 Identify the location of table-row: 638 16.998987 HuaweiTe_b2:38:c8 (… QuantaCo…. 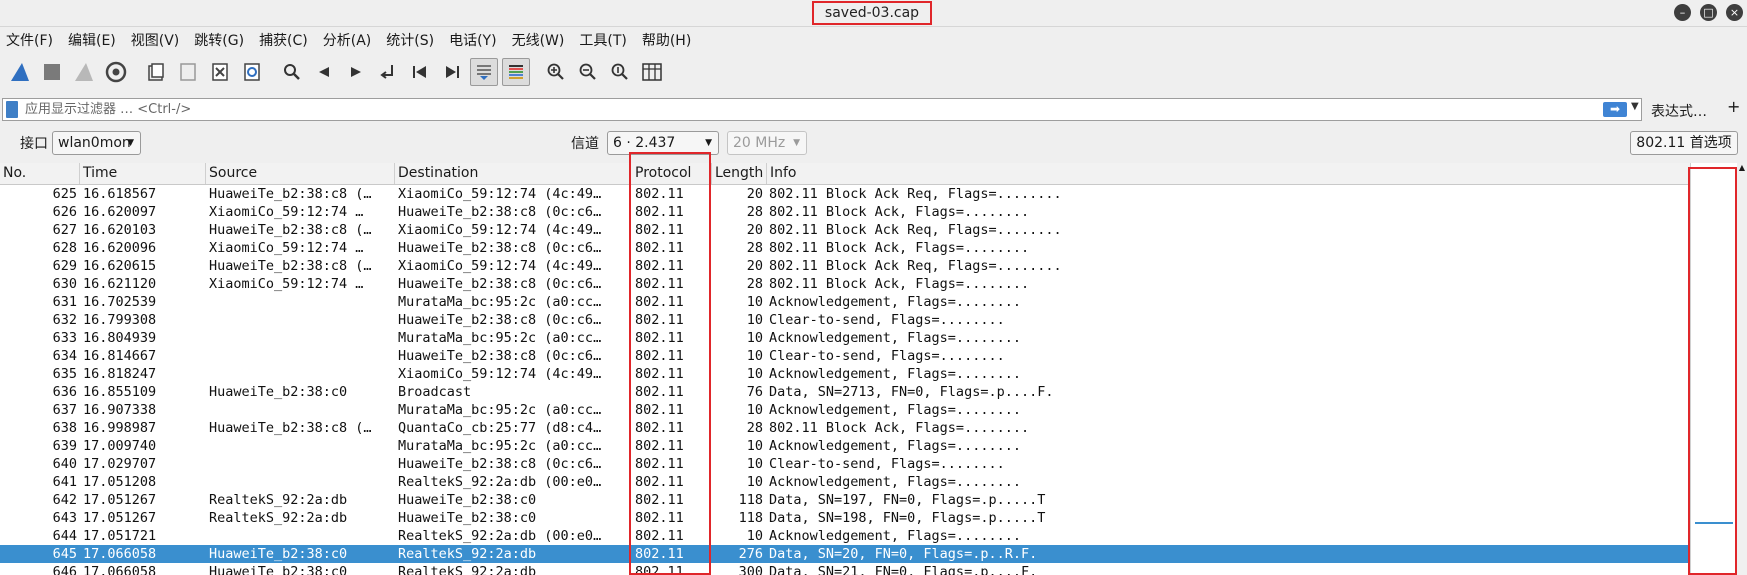
(845, 428).